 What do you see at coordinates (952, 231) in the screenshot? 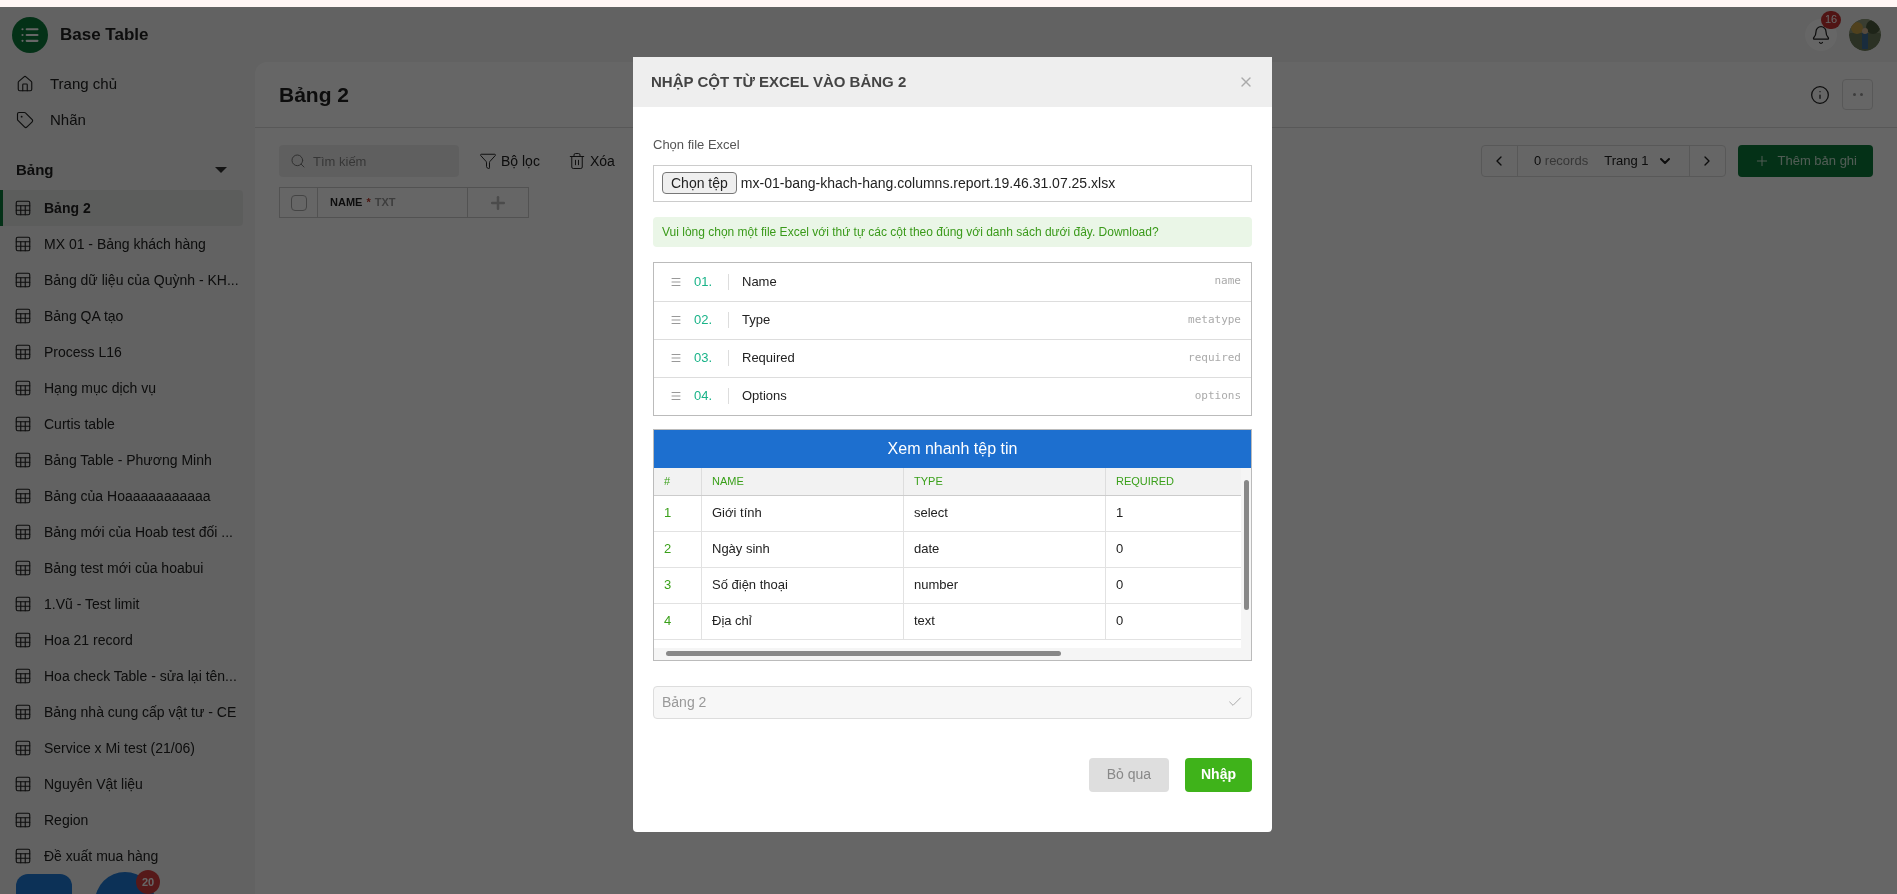
I see `notice: Vui lòng chọn một file Excel với thứ tự các cột theo đúng với danh sách dưới đây. Download?` at bounding box center [952, 231].